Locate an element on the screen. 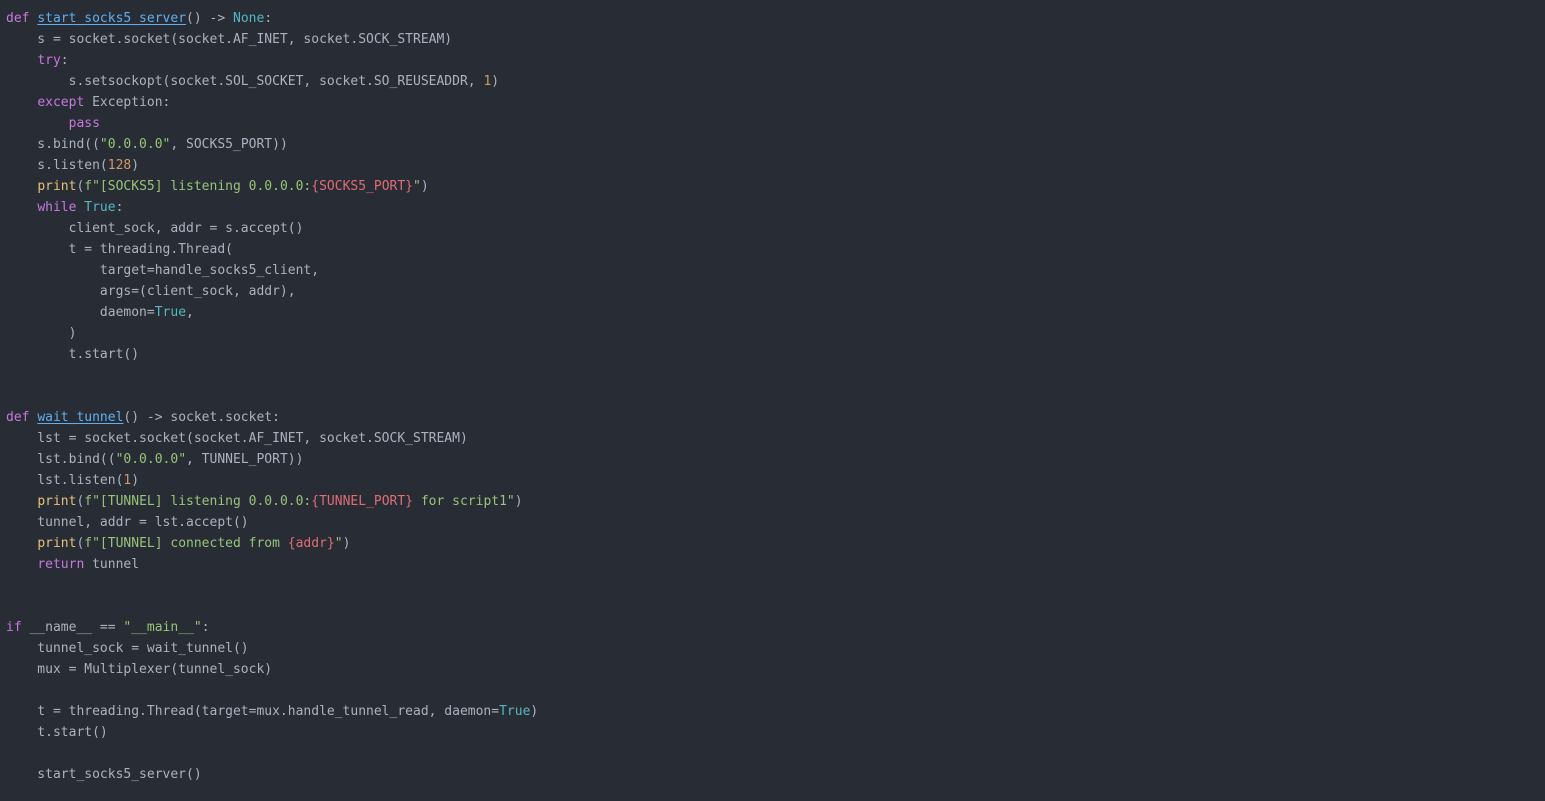  code-line: mux = Multiplexer(tunnel_sock) is located at coordinates (272, 669).